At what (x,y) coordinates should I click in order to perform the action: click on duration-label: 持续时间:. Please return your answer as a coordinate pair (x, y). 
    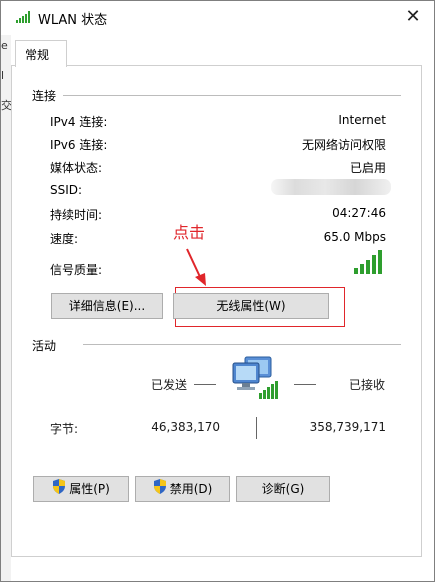
    Looking at the image, I should click on (76, 215).